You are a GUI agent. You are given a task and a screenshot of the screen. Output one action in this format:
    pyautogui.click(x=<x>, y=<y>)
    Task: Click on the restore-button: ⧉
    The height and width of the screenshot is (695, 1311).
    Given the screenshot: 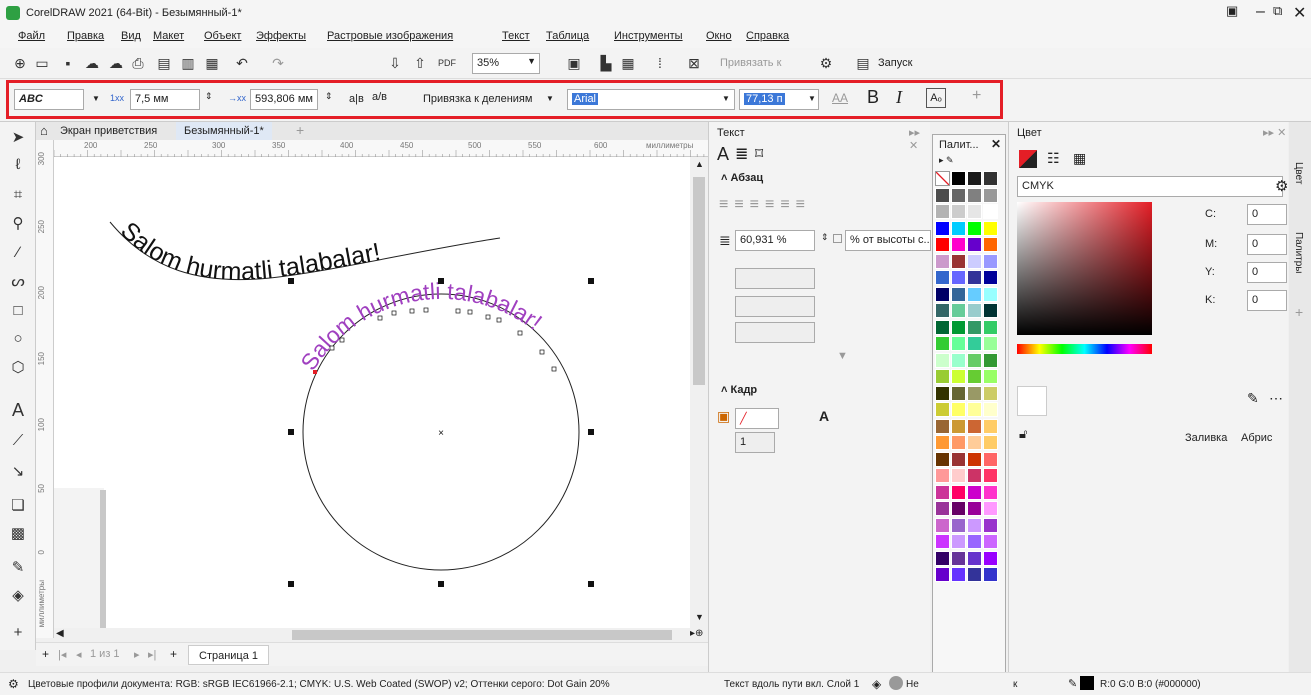 What is the action you would take?
    pyautogui.click(x=1277, y=11)
    